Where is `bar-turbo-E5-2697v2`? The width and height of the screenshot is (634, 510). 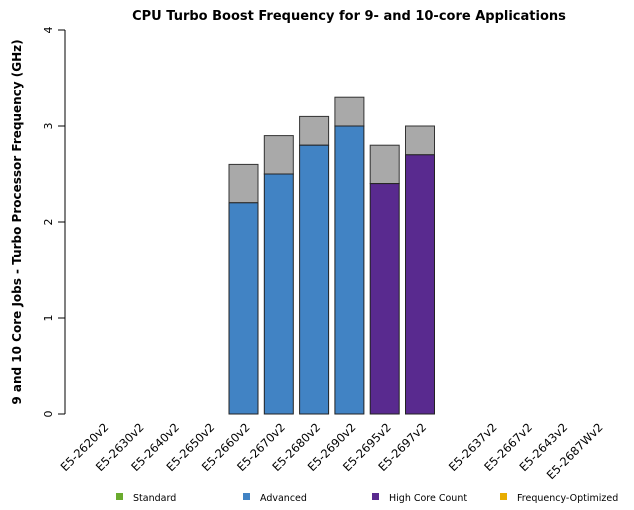
bar-turbo-E5-2697v2 is located at coordinates (420, 140).